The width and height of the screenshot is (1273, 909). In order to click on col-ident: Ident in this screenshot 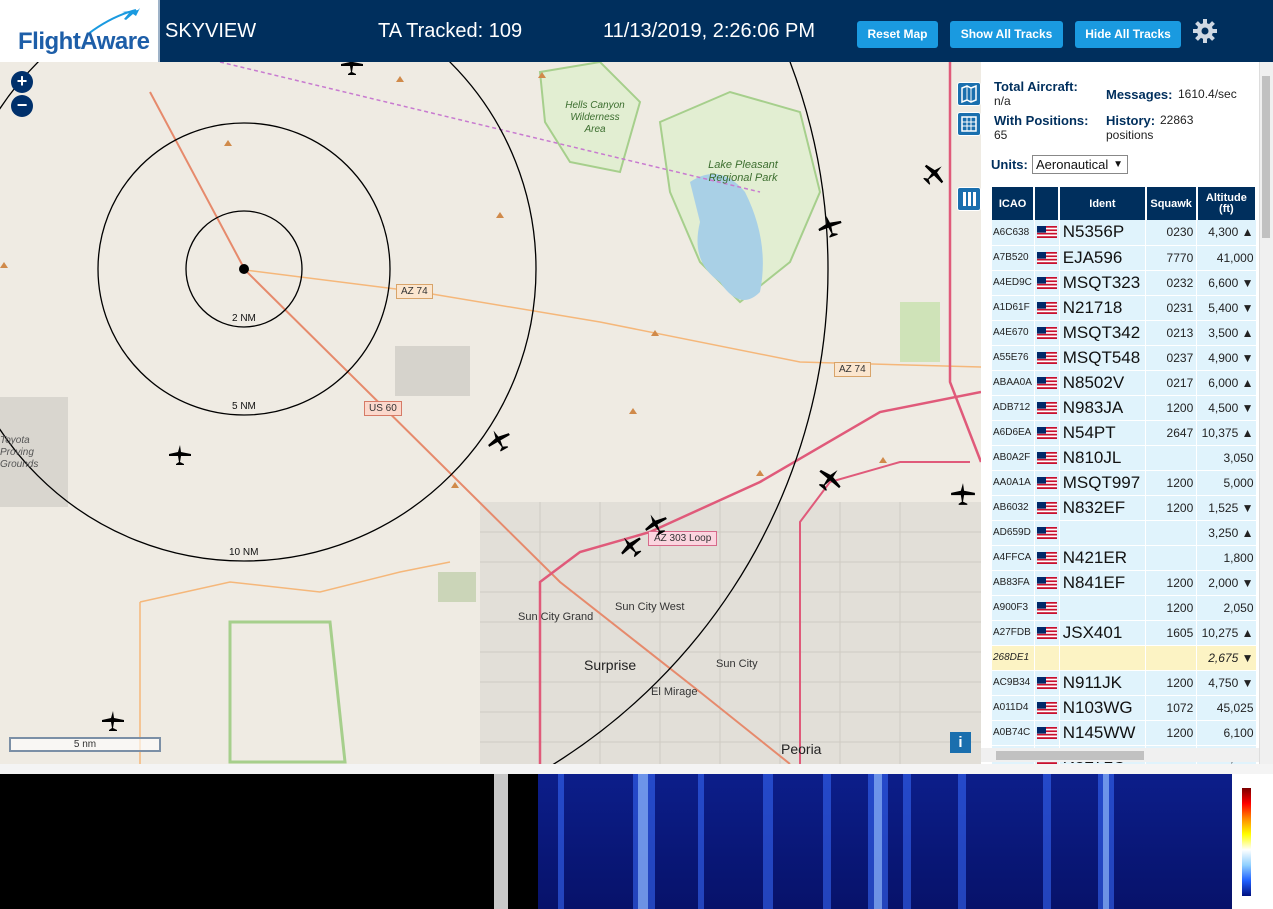, I will do `click(1103, 203)`.